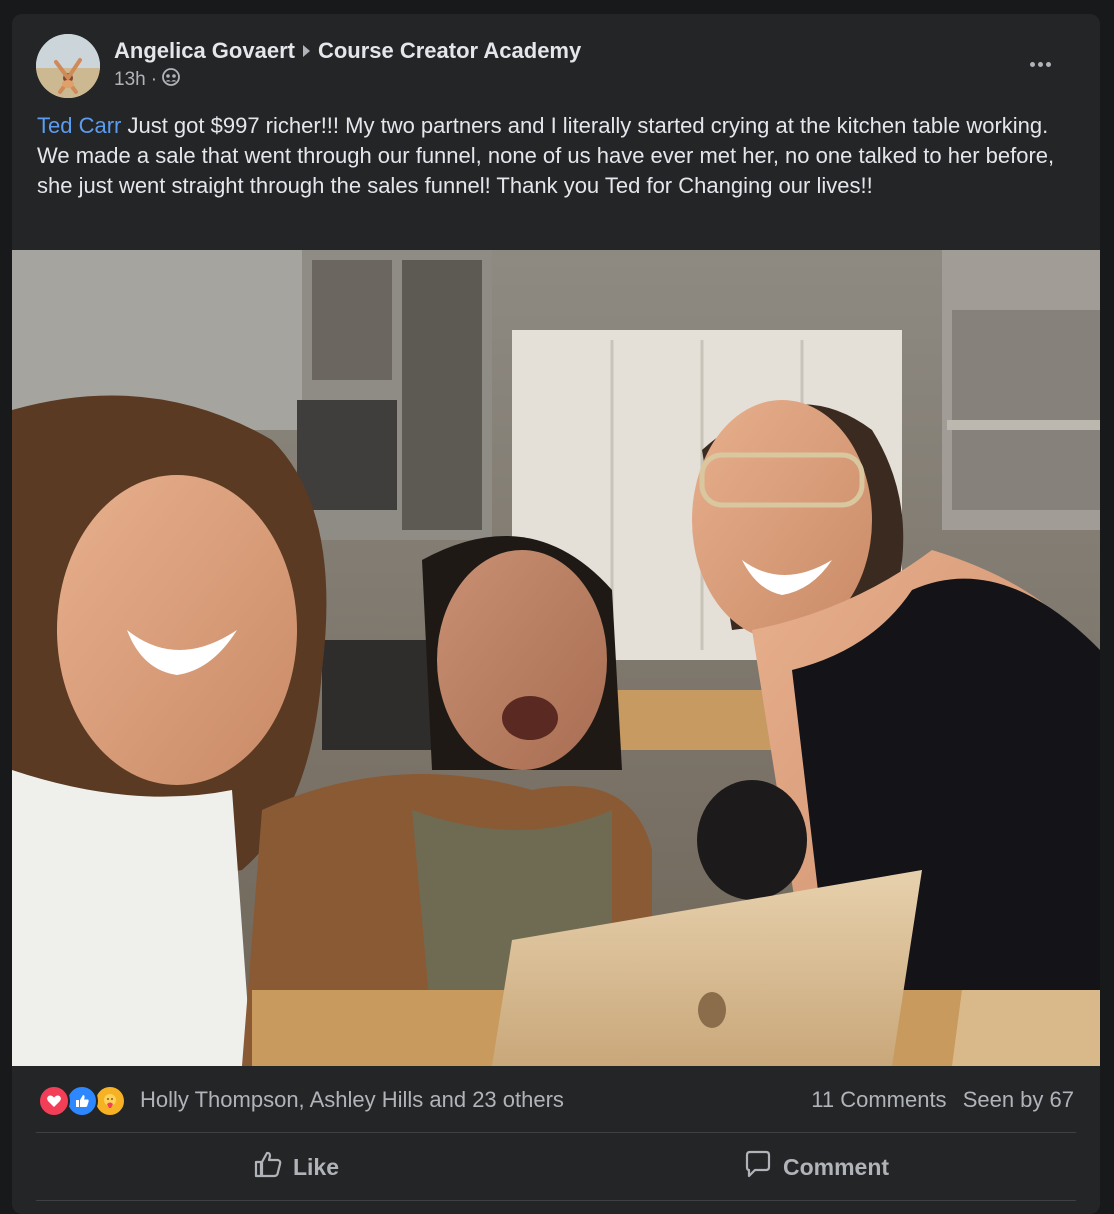  What do you see at coordinates (204, 51) in the screenshot?
I see `author-name: Angelica Govaert` at bounding box center [204, 51].